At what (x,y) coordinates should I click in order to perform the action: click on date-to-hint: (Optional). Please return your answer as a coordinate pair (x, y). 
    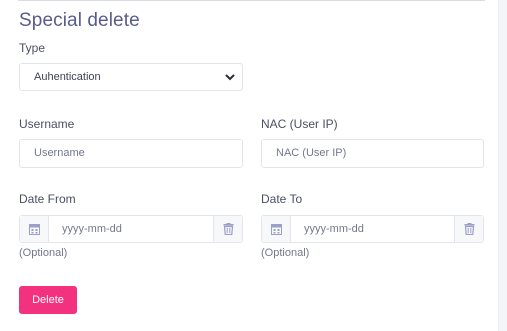
    Looking at the image, I should click on (285, 253).